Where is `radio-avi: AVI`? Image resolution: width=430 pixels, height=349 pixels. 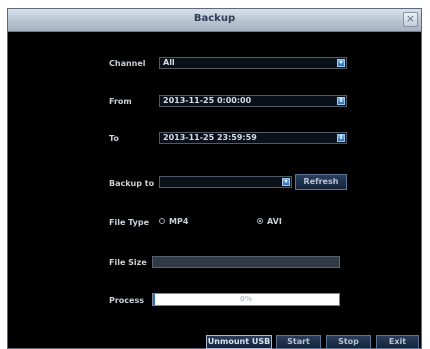
radio-avi: AVI is located at coordinates (269, 221).